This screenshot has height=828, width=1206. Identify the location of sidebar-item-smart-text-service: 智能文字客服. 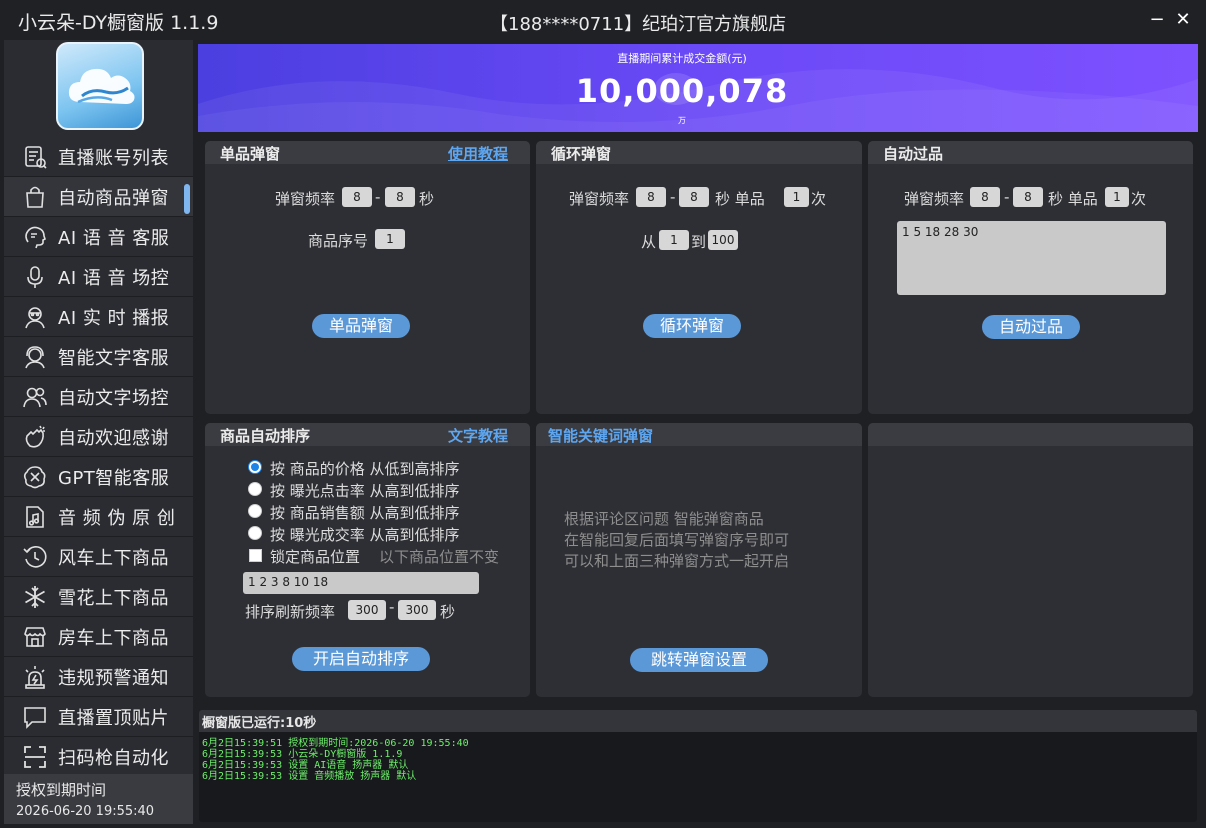
(98, 357).